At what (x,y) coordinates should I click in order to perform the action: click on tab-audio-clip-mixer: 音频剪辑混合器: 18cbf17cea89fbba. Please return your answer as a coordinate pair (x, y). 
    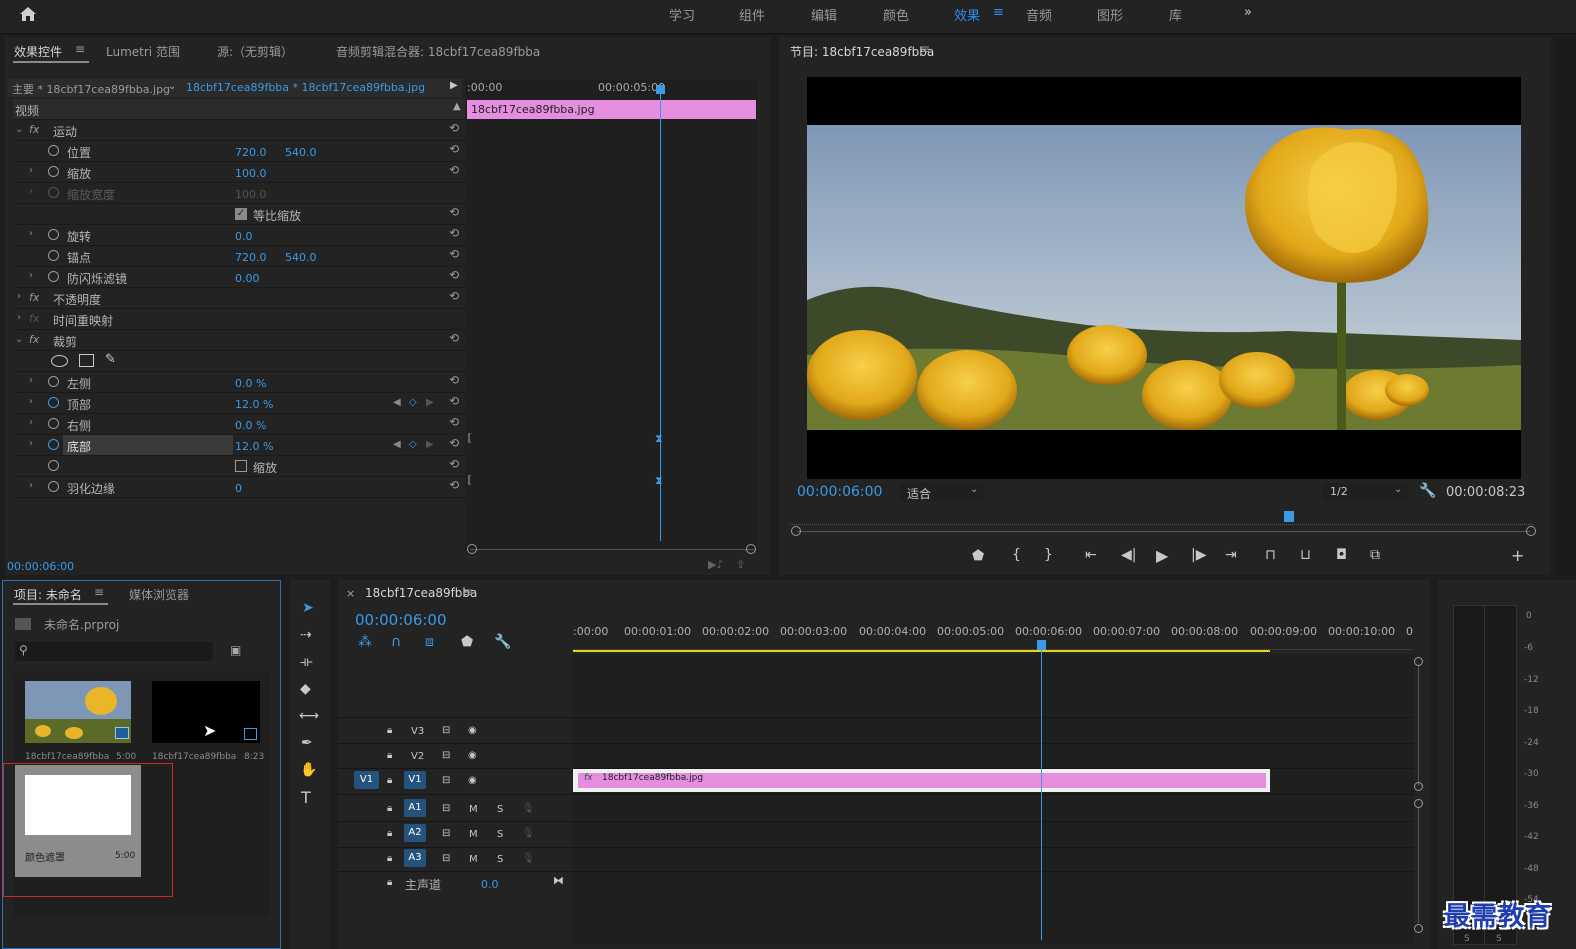
    Looking at the image, I should click on (438, 51).